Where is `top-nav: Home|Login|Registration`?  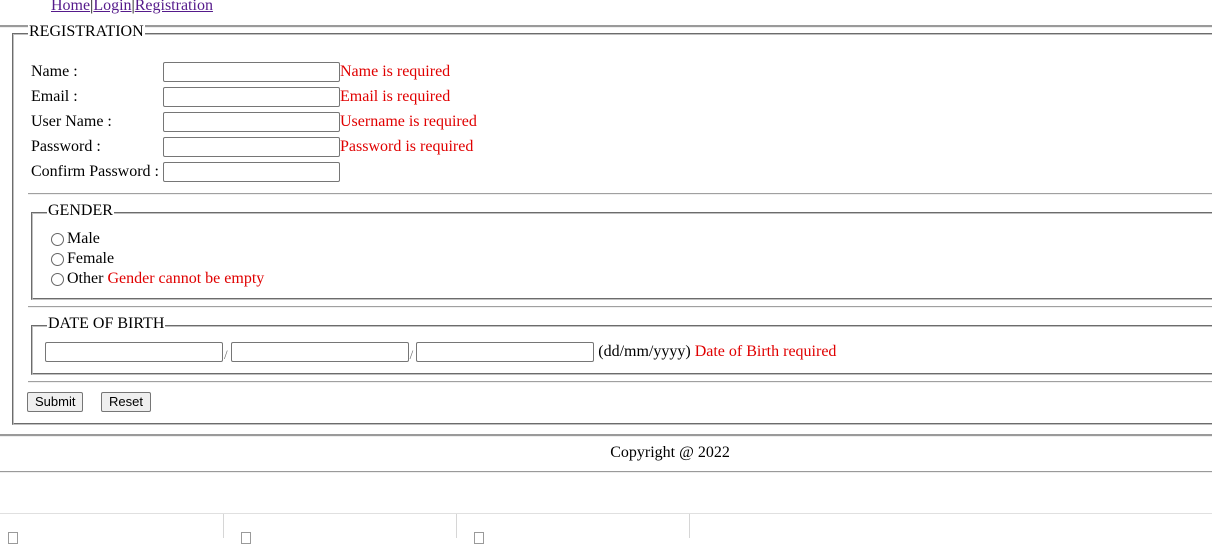 top-nav: Home|Login|Registration is located at coordinates (132, 7).